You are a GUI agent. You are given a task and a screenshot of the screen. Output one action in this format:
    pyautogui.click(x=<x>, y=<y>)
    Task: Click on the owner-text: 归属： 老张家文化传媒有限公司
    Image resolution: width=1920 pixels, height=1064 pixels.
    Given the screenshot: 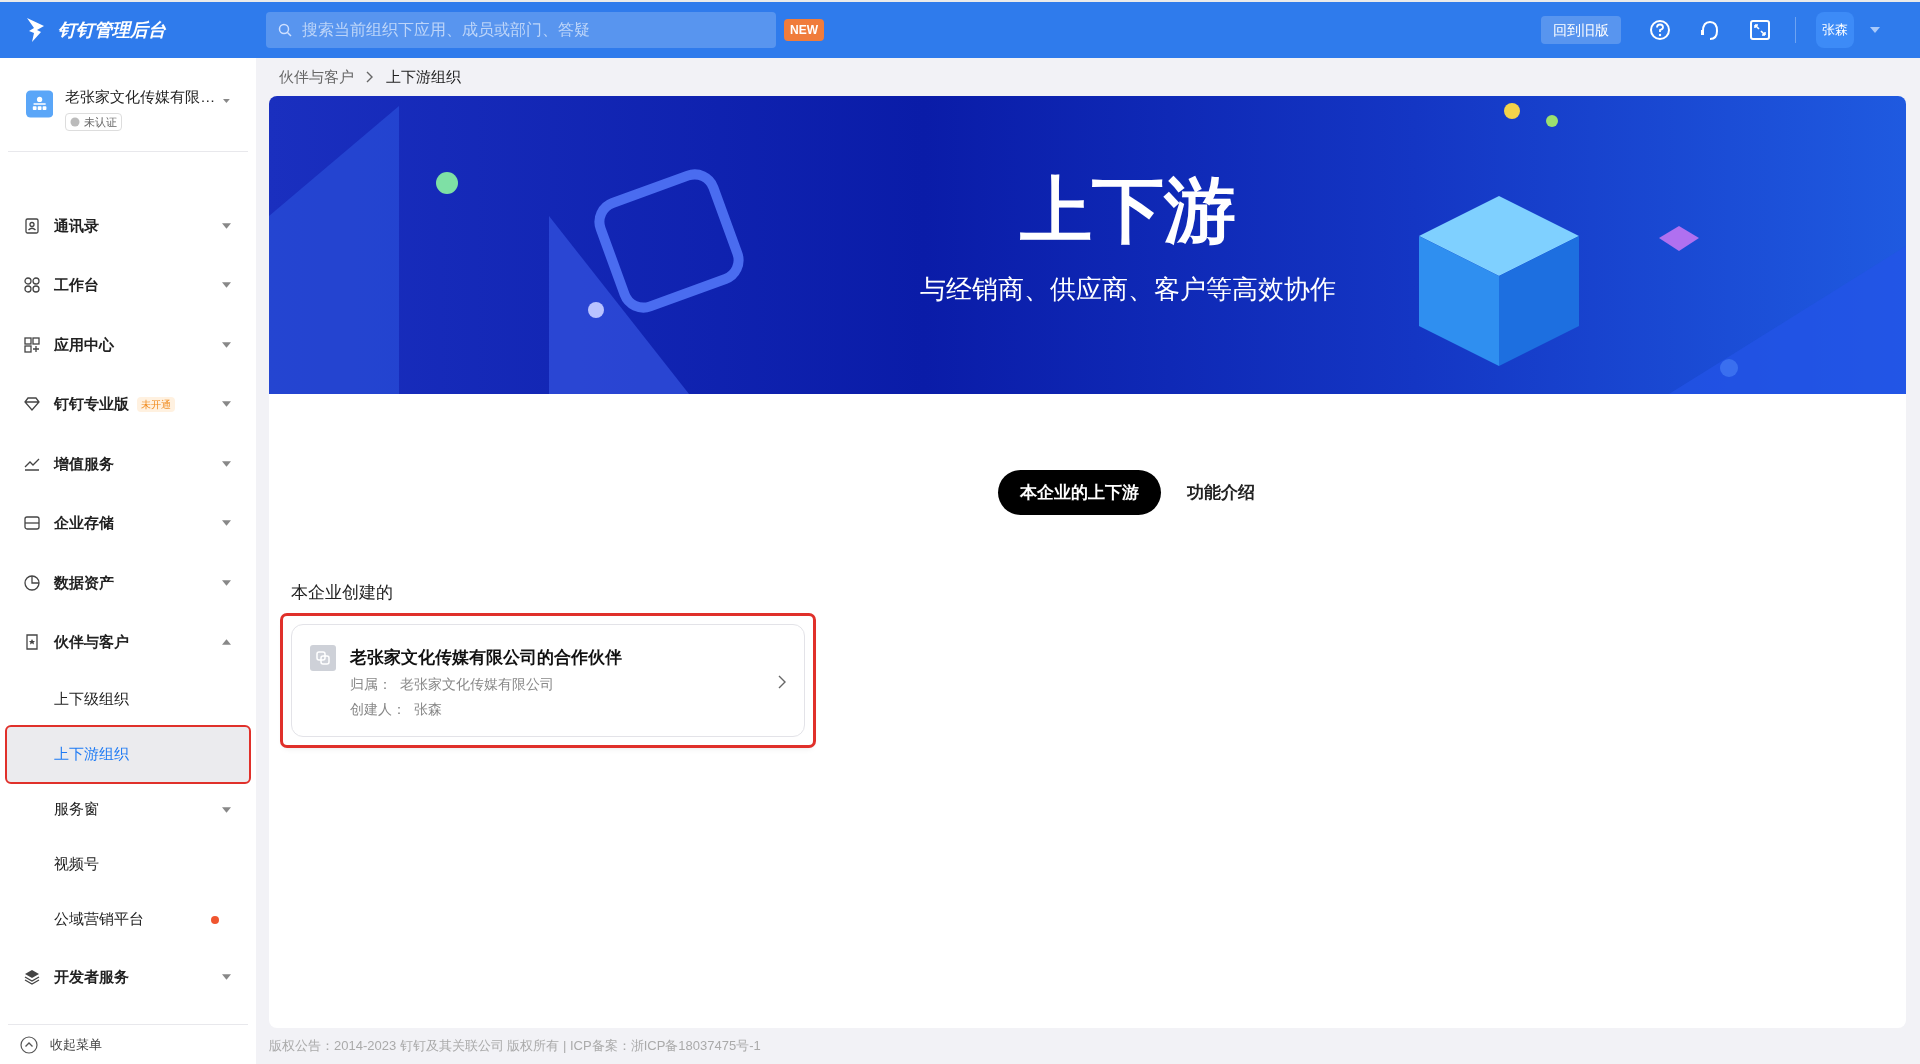 What is the action you would take?
    pyautogui.click(x=452, y=684)
    